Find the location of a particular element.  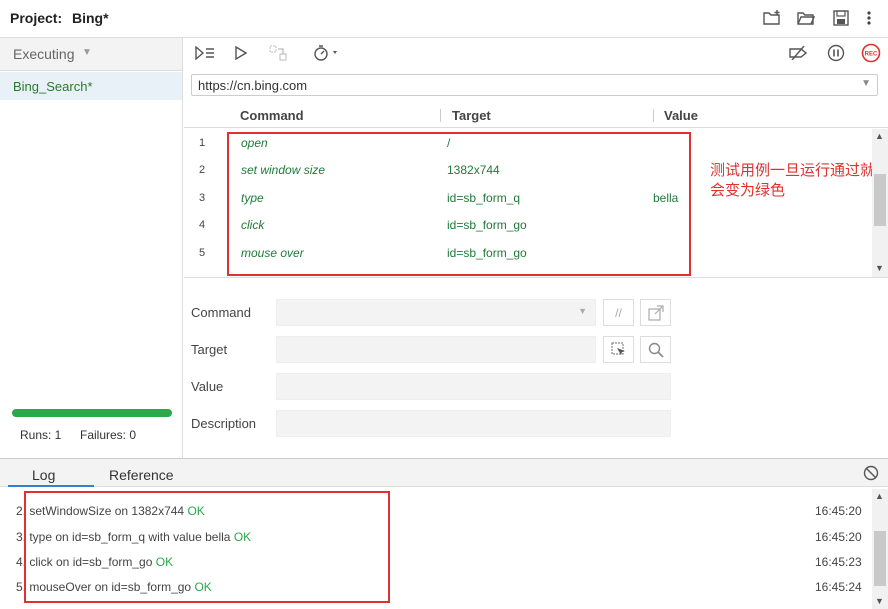

save-icon is located at coordinates (841, 18).